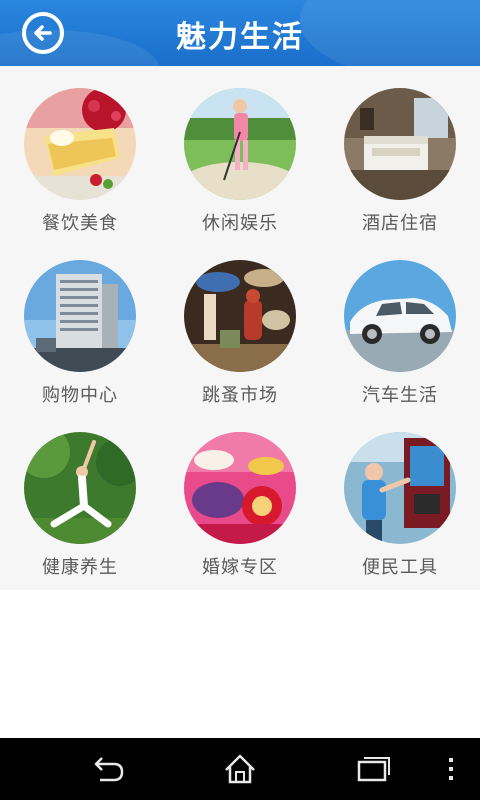 The height and width of the screenshot is (800, 480). Describe the element at coordinates (400, 567) in the screenshot. I see `category-label: 便民工具` at that location.